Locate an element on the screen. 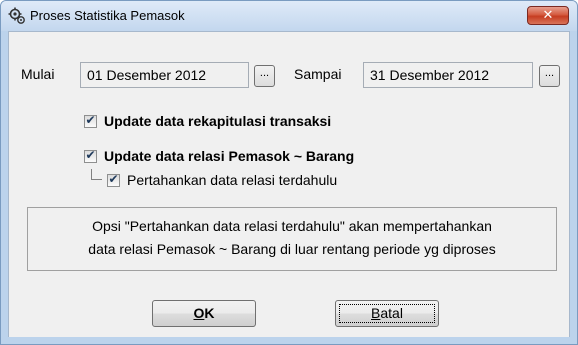 Image resolution: width=578 pixels, height=345 pixels. relasi-label: Update data relasi Pemasok ~ Barang is located at coordinates (229, 156).